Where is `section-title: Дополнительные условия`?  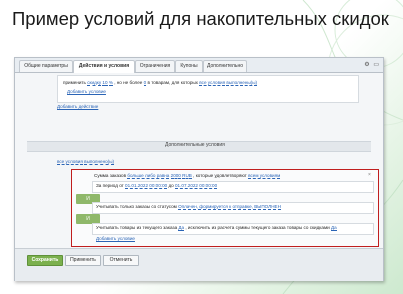
section-title: Дополнительные условия is located at coordinates (195, 145).